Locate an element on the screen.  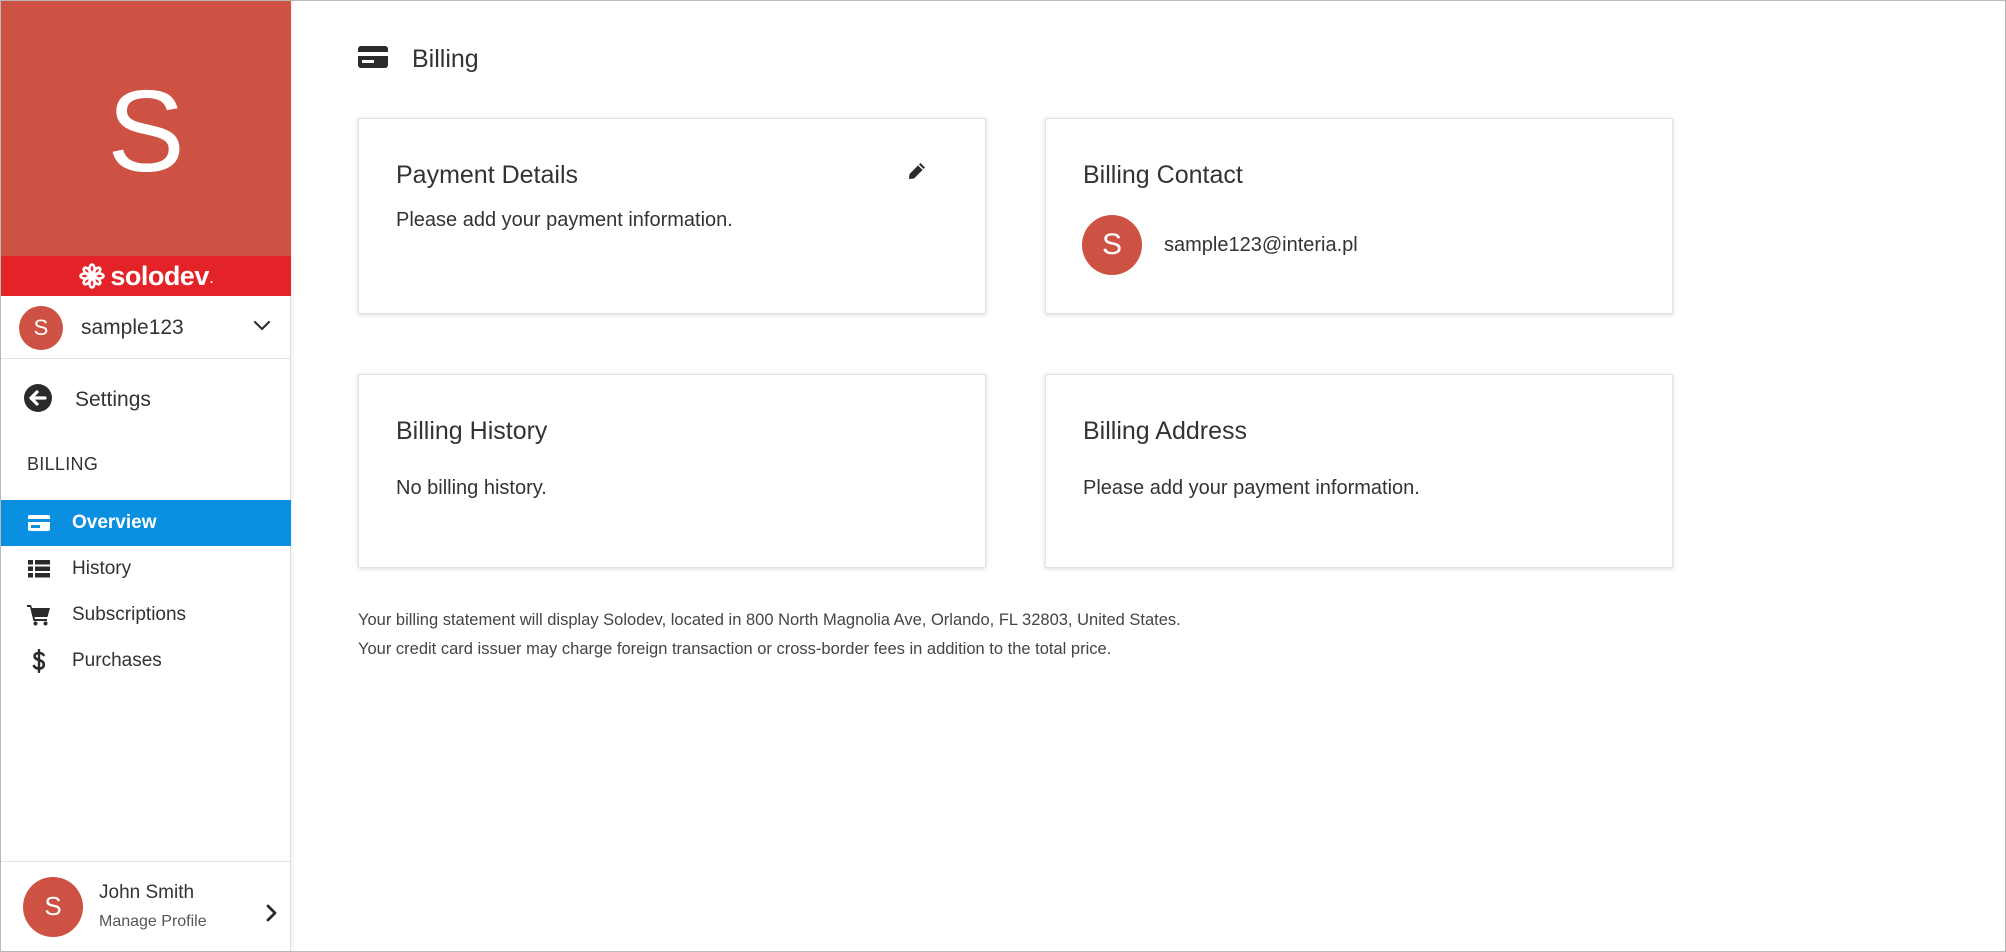
sidebar-item-label: History is located at coordinates (102, 568).